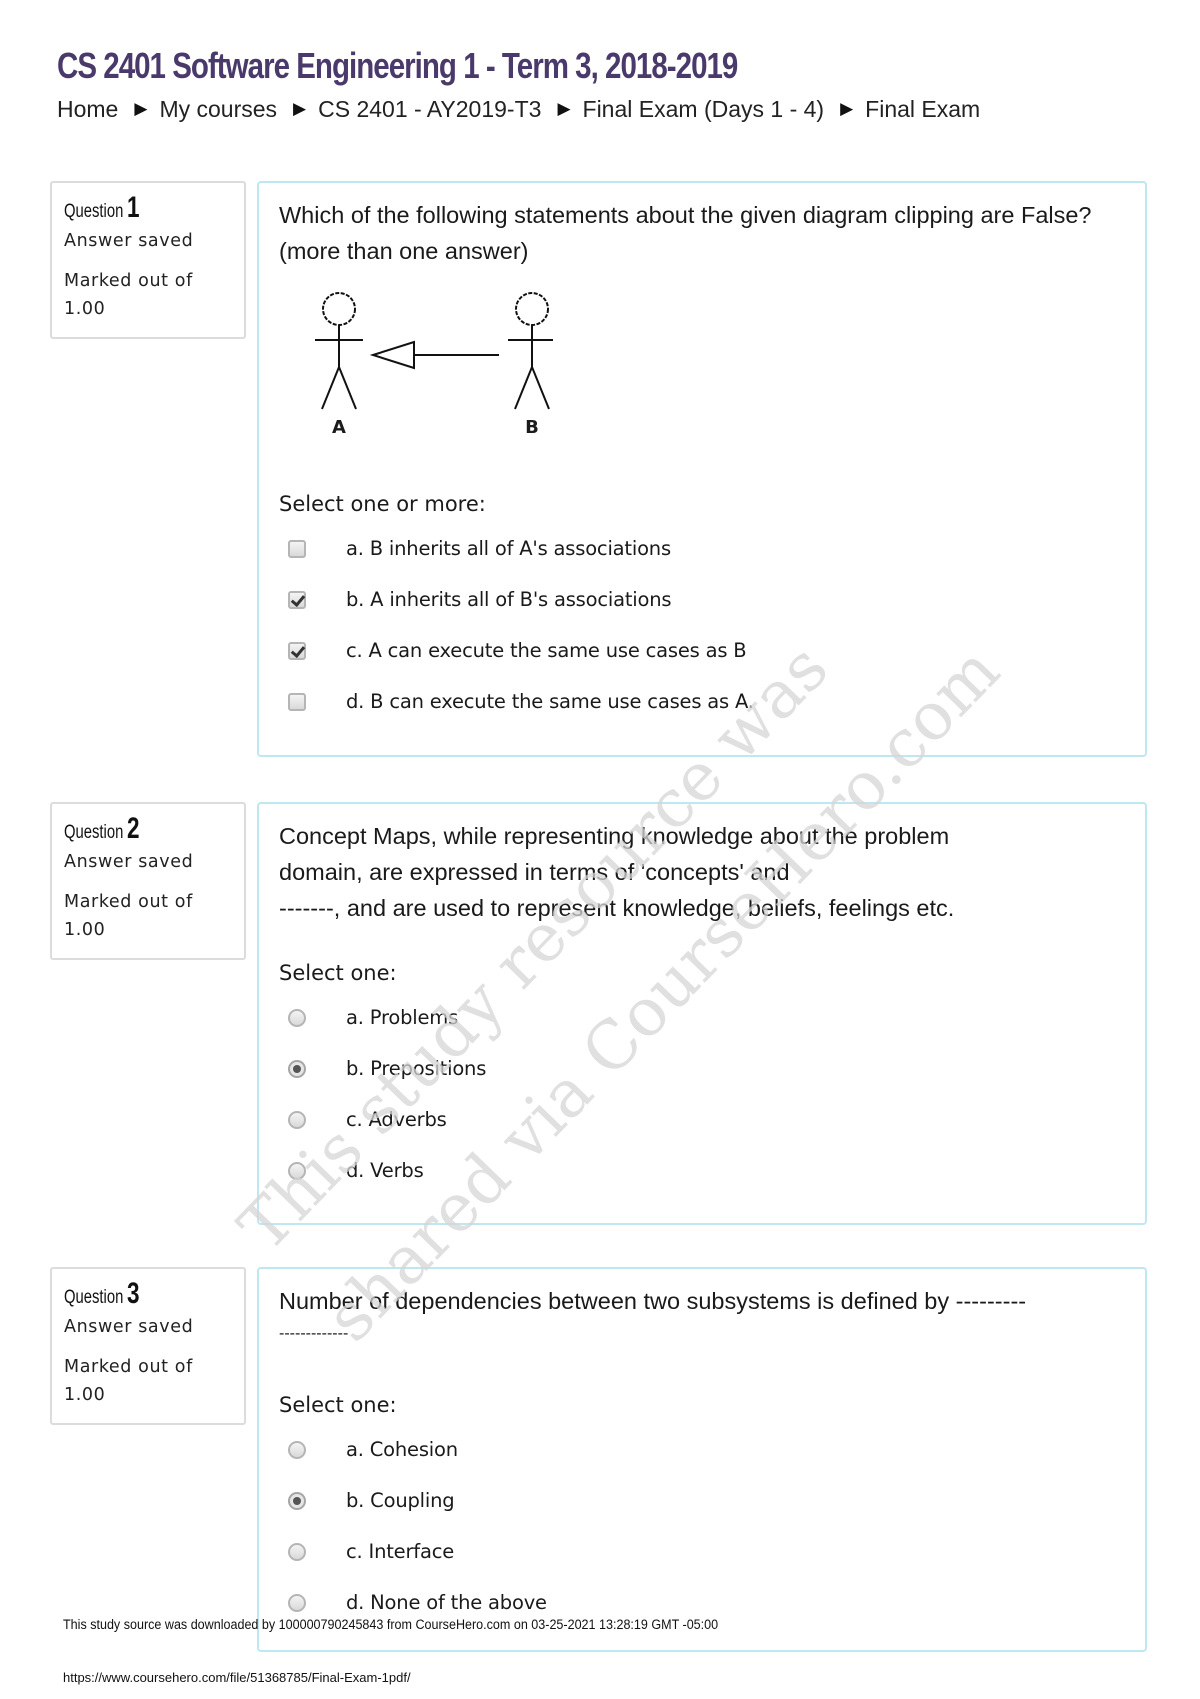 This screenshot has height=1699, width=1200. What do you see at coordinates (382, 504) in the screenshot?
I see `answer-prompt: Select one or more:` at bounding box center [382, 504].